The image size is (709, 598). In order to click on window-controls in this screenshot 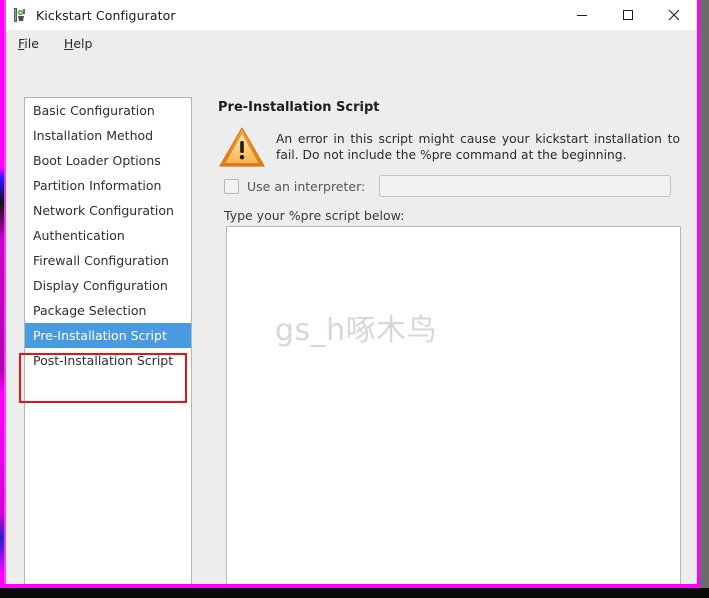, I will do `click(628, 15)`.